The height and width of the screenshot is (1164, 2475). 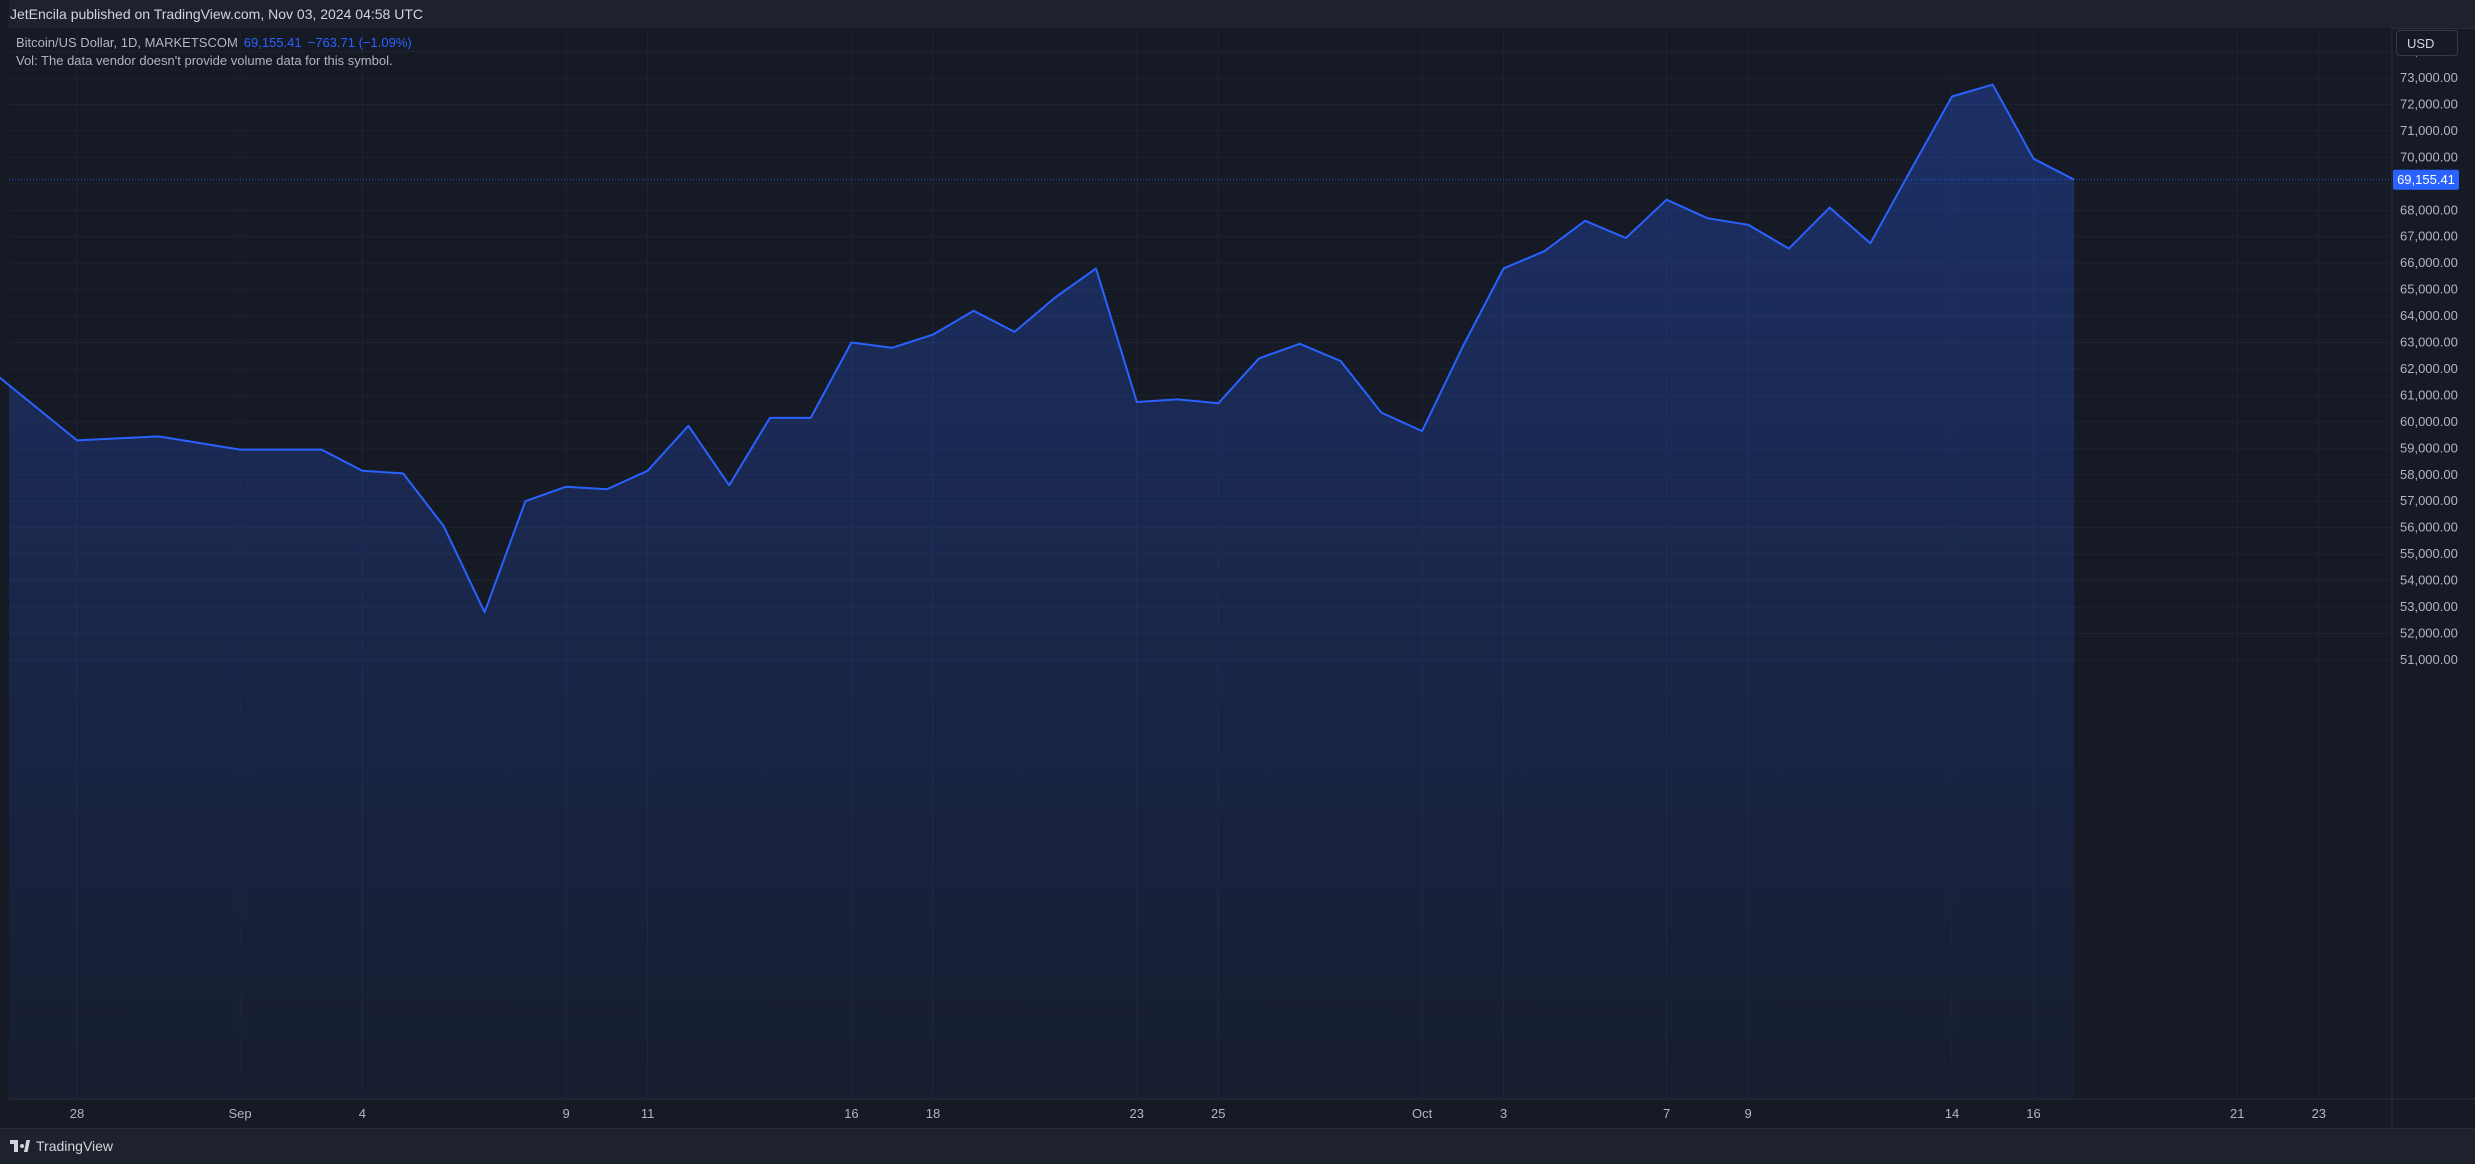 I want to click on x-tick-label: Oct, so click(x=1422, y=1113).